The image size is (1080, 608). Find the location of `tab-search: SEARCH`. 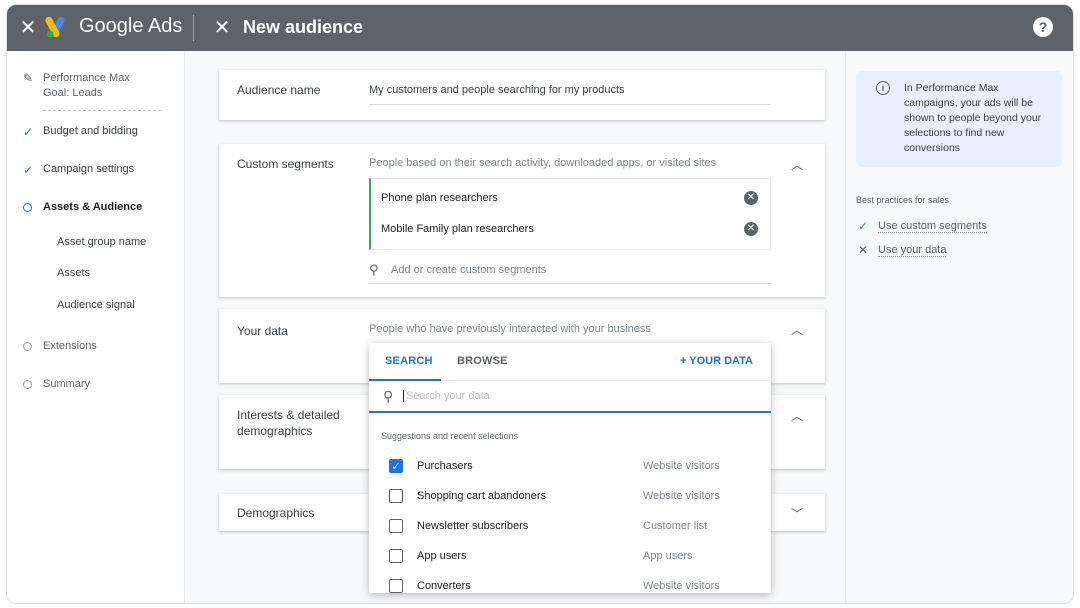

tab-search: SEARCH is located at coordinates (409, 361).